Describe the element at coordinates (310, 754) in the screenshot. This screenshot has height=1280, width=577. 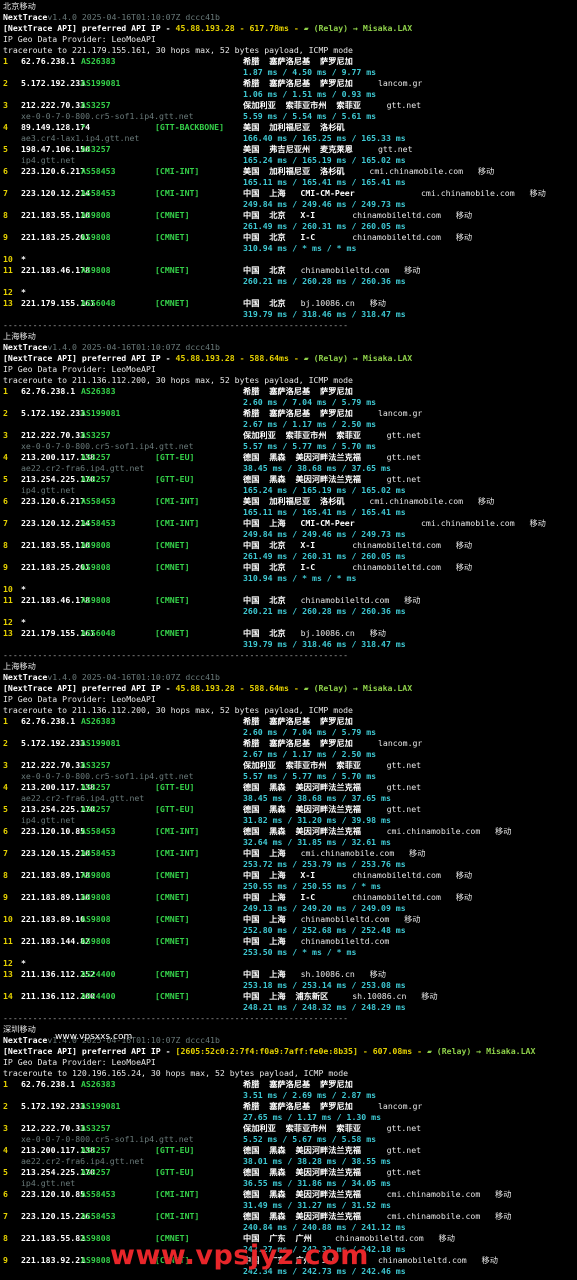
I see `hop-latency: 2.67 ms / 1.17 ms / 2.50 ms` at that location.